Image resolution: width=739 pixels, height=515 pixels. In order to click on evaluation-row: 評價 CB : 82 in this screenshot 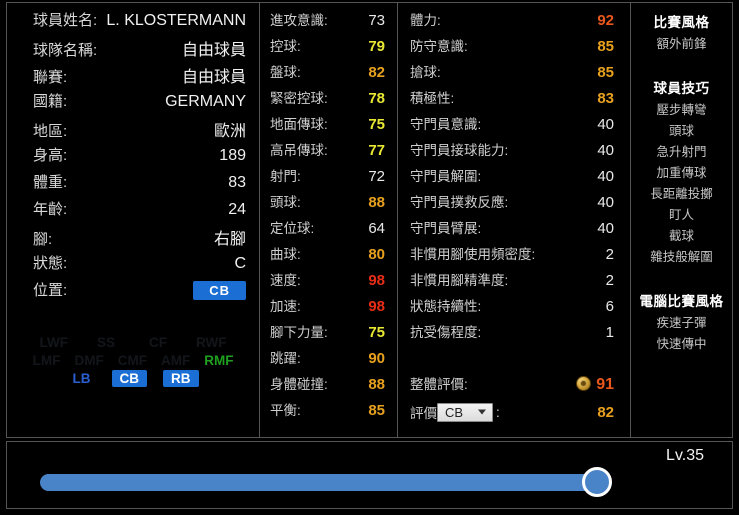, I will do `click(514, 412)`.